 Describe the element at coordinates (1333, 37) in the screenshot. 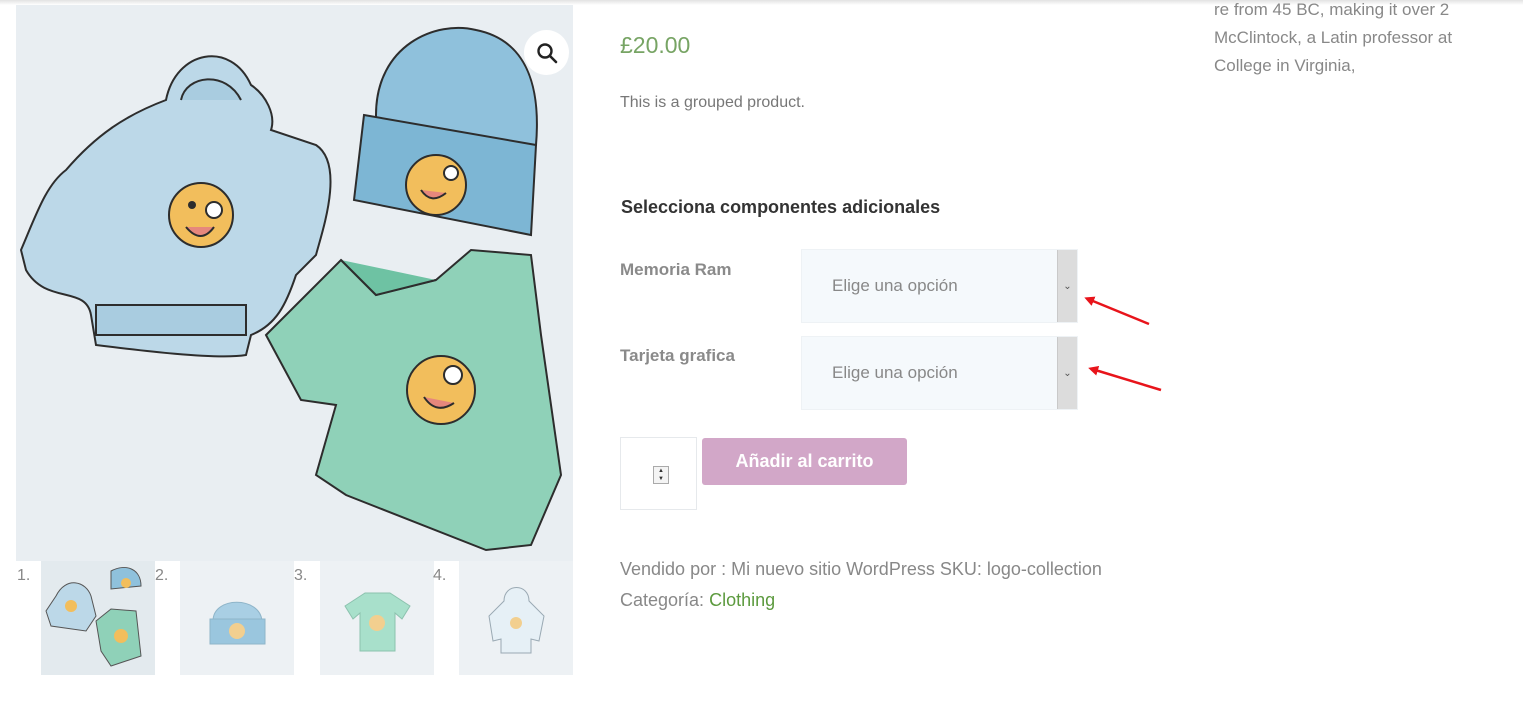

I see `sidebar-text-line: McClintock, a Latin professor at` at that location.